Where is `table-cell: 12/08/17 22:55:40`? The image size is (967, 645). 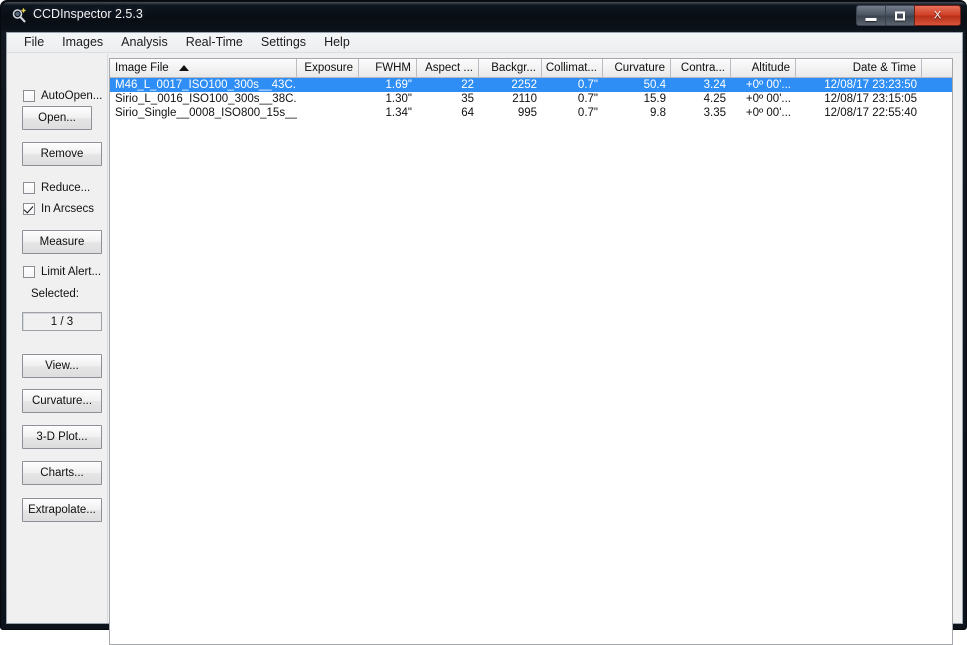 table-cell: 12/08/17 22:55:40 is located at coordinates (870, 113).